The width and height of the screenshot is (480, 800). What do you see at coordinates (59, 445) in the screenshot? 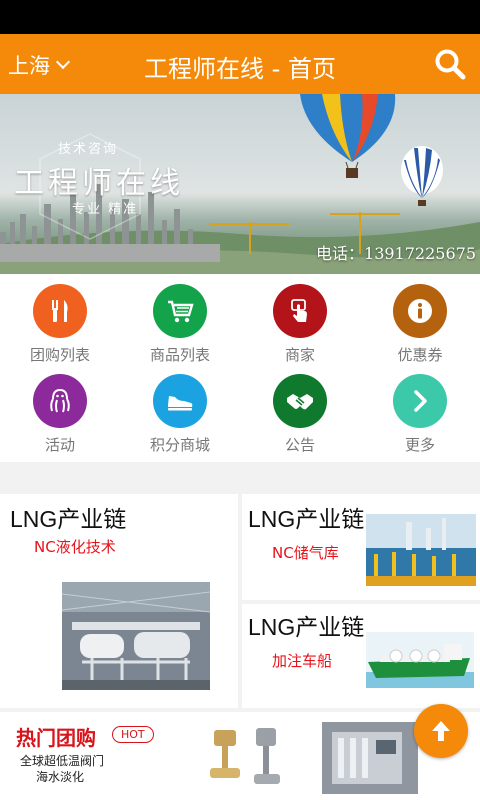
I see `grid-label: 活动` at bounding box center [59, 445].